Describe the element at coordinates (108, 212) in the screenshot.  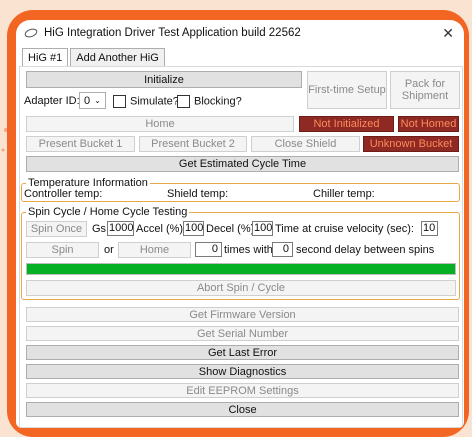
I see `spin-cycle-group-title: Spin Cycle / Home Cycle Testing` at that location.